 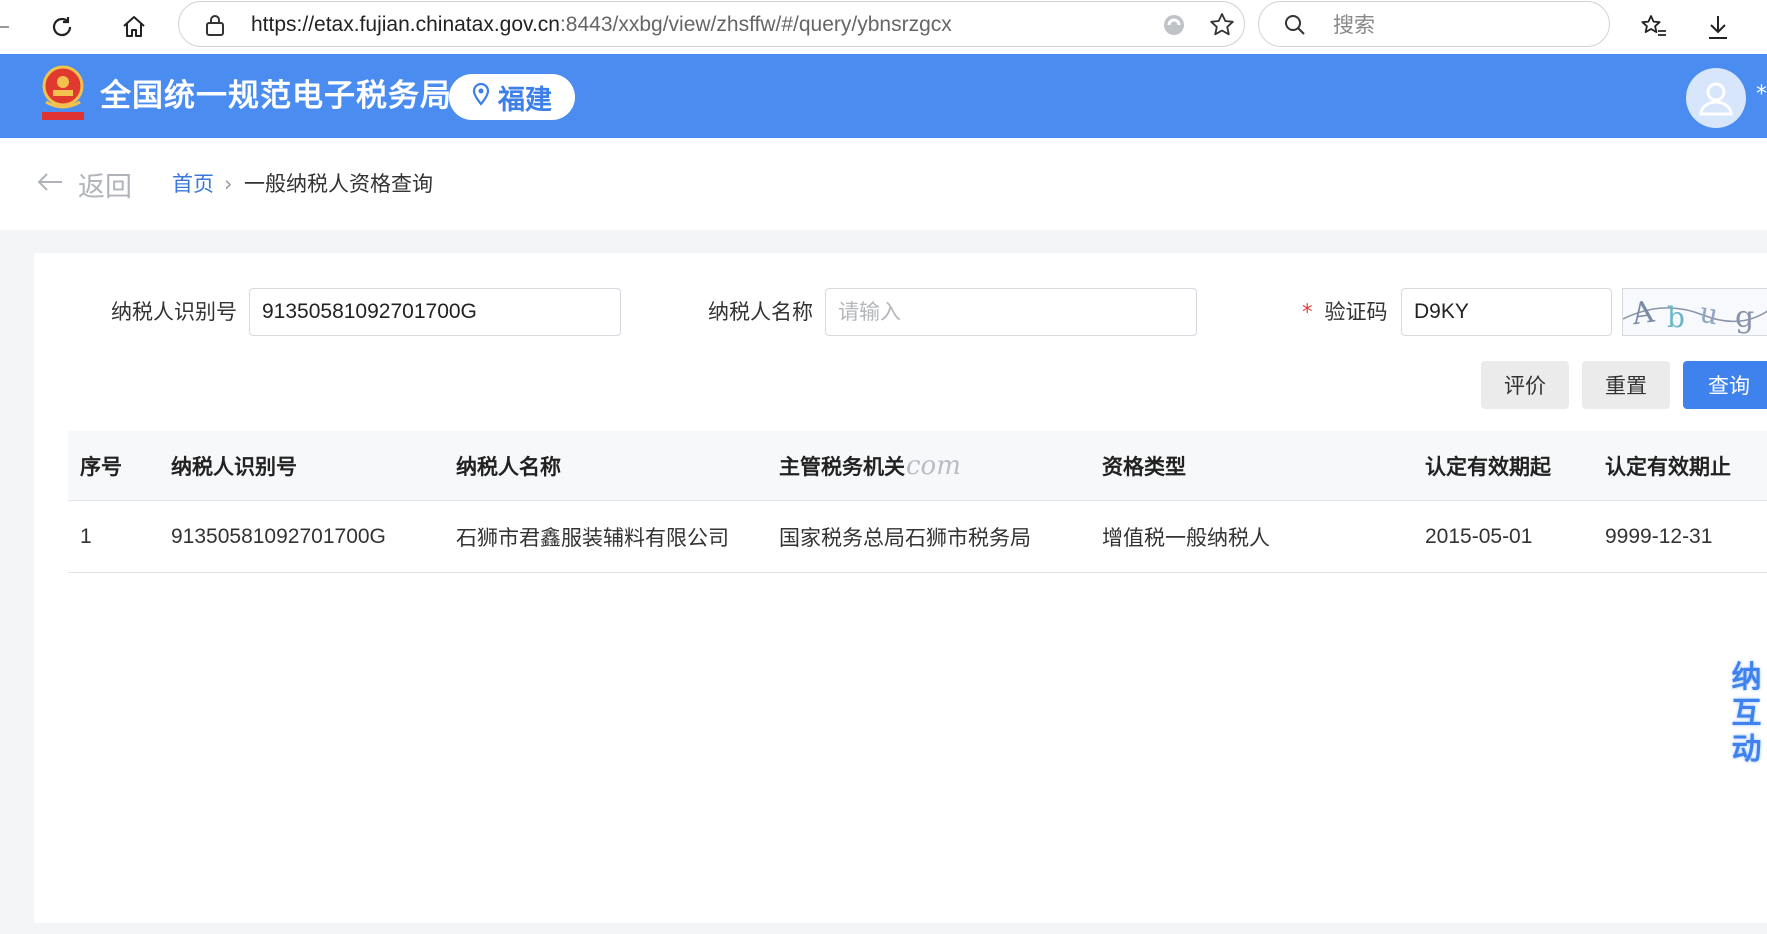 What do you see at coordinates (481, 97) in the screenshot?
I see `location-pin-icon` at bounding box center [481, 97].